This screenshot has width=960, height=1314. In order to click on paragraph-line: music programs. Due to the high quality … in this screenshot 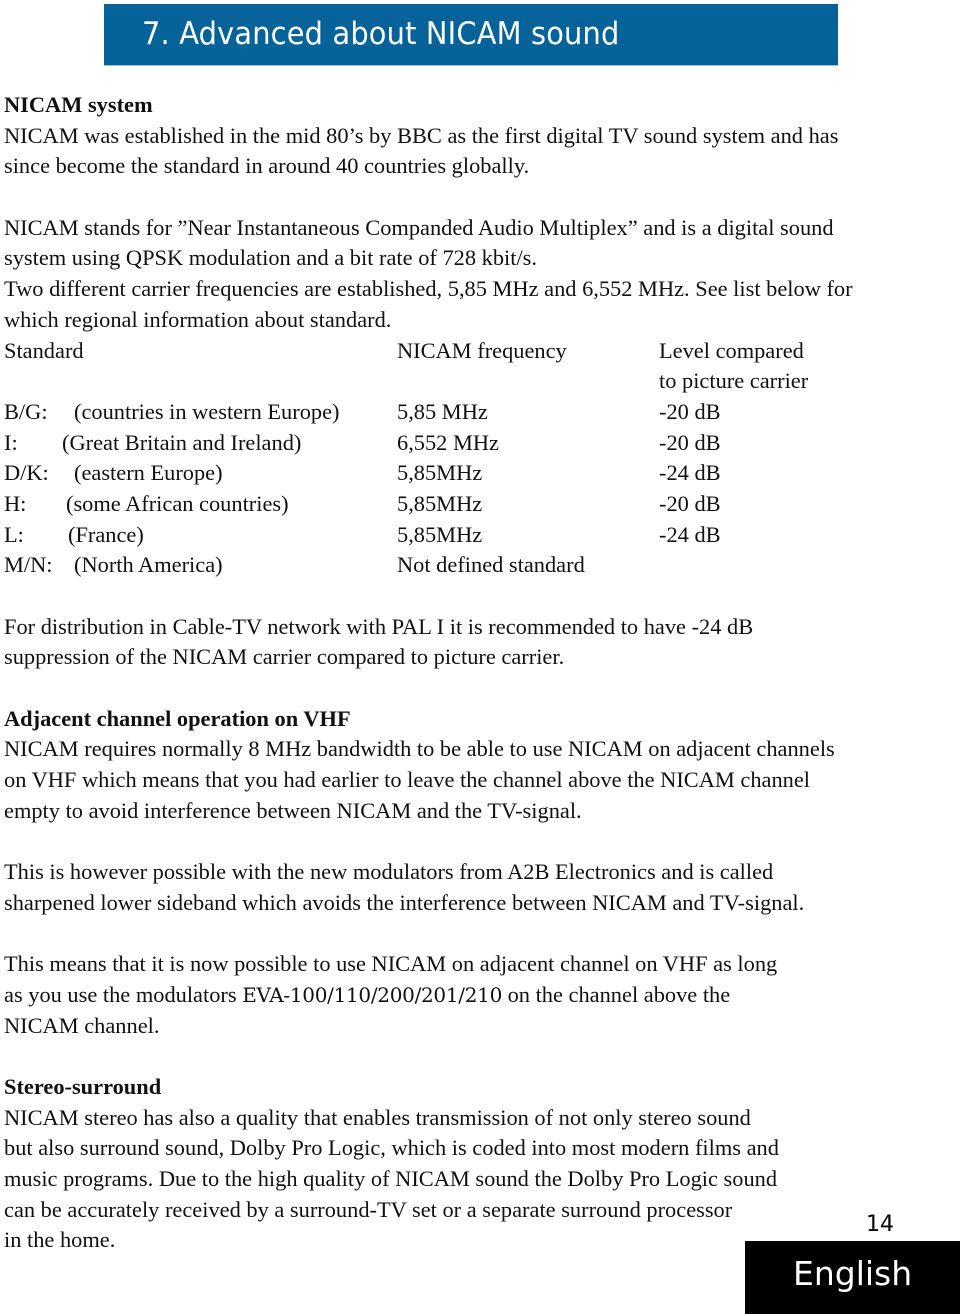, I will do `click(391, 1179)`.